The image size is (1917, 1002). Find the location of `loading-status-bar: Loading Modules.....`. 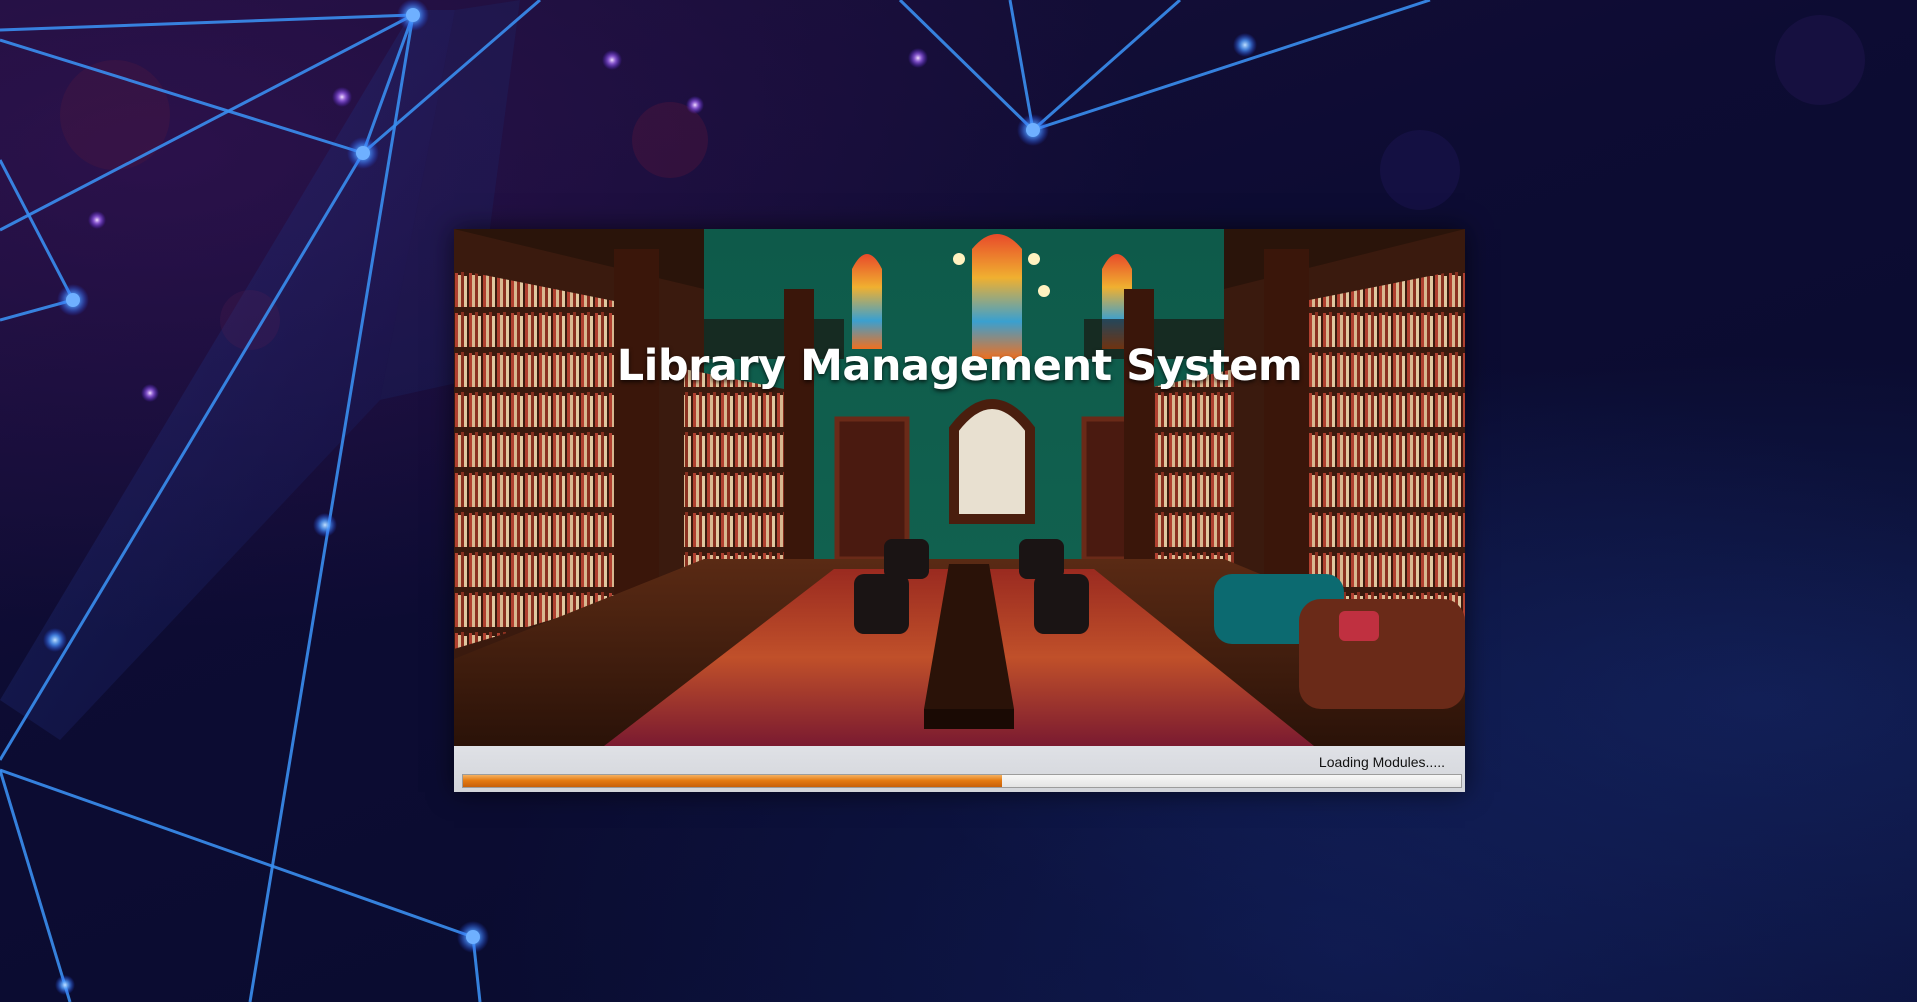

loading-status-bar: Loading Modules..... is located at coordinates (959, 769).